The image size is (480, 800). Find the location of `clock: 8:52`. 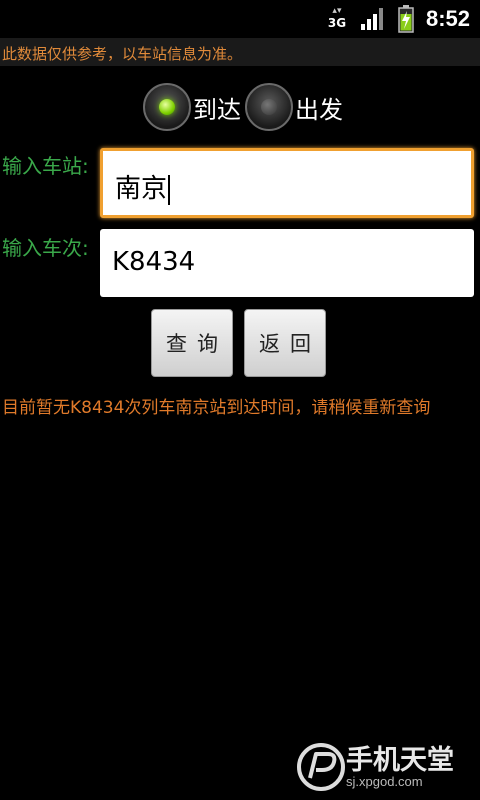

clock: 8:52 is located at coordinates (447, 18).